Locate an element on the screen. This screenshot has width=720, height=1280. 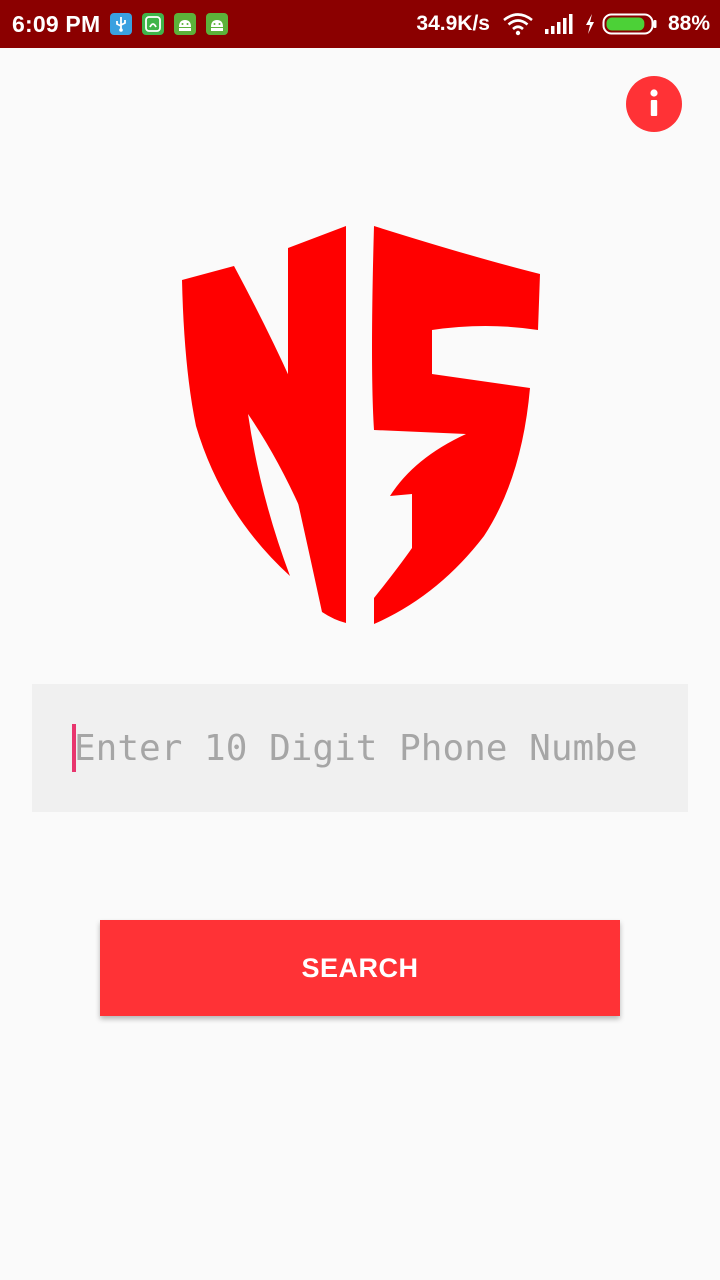
search-button: SEARCH is located at coordinates (360, 968).